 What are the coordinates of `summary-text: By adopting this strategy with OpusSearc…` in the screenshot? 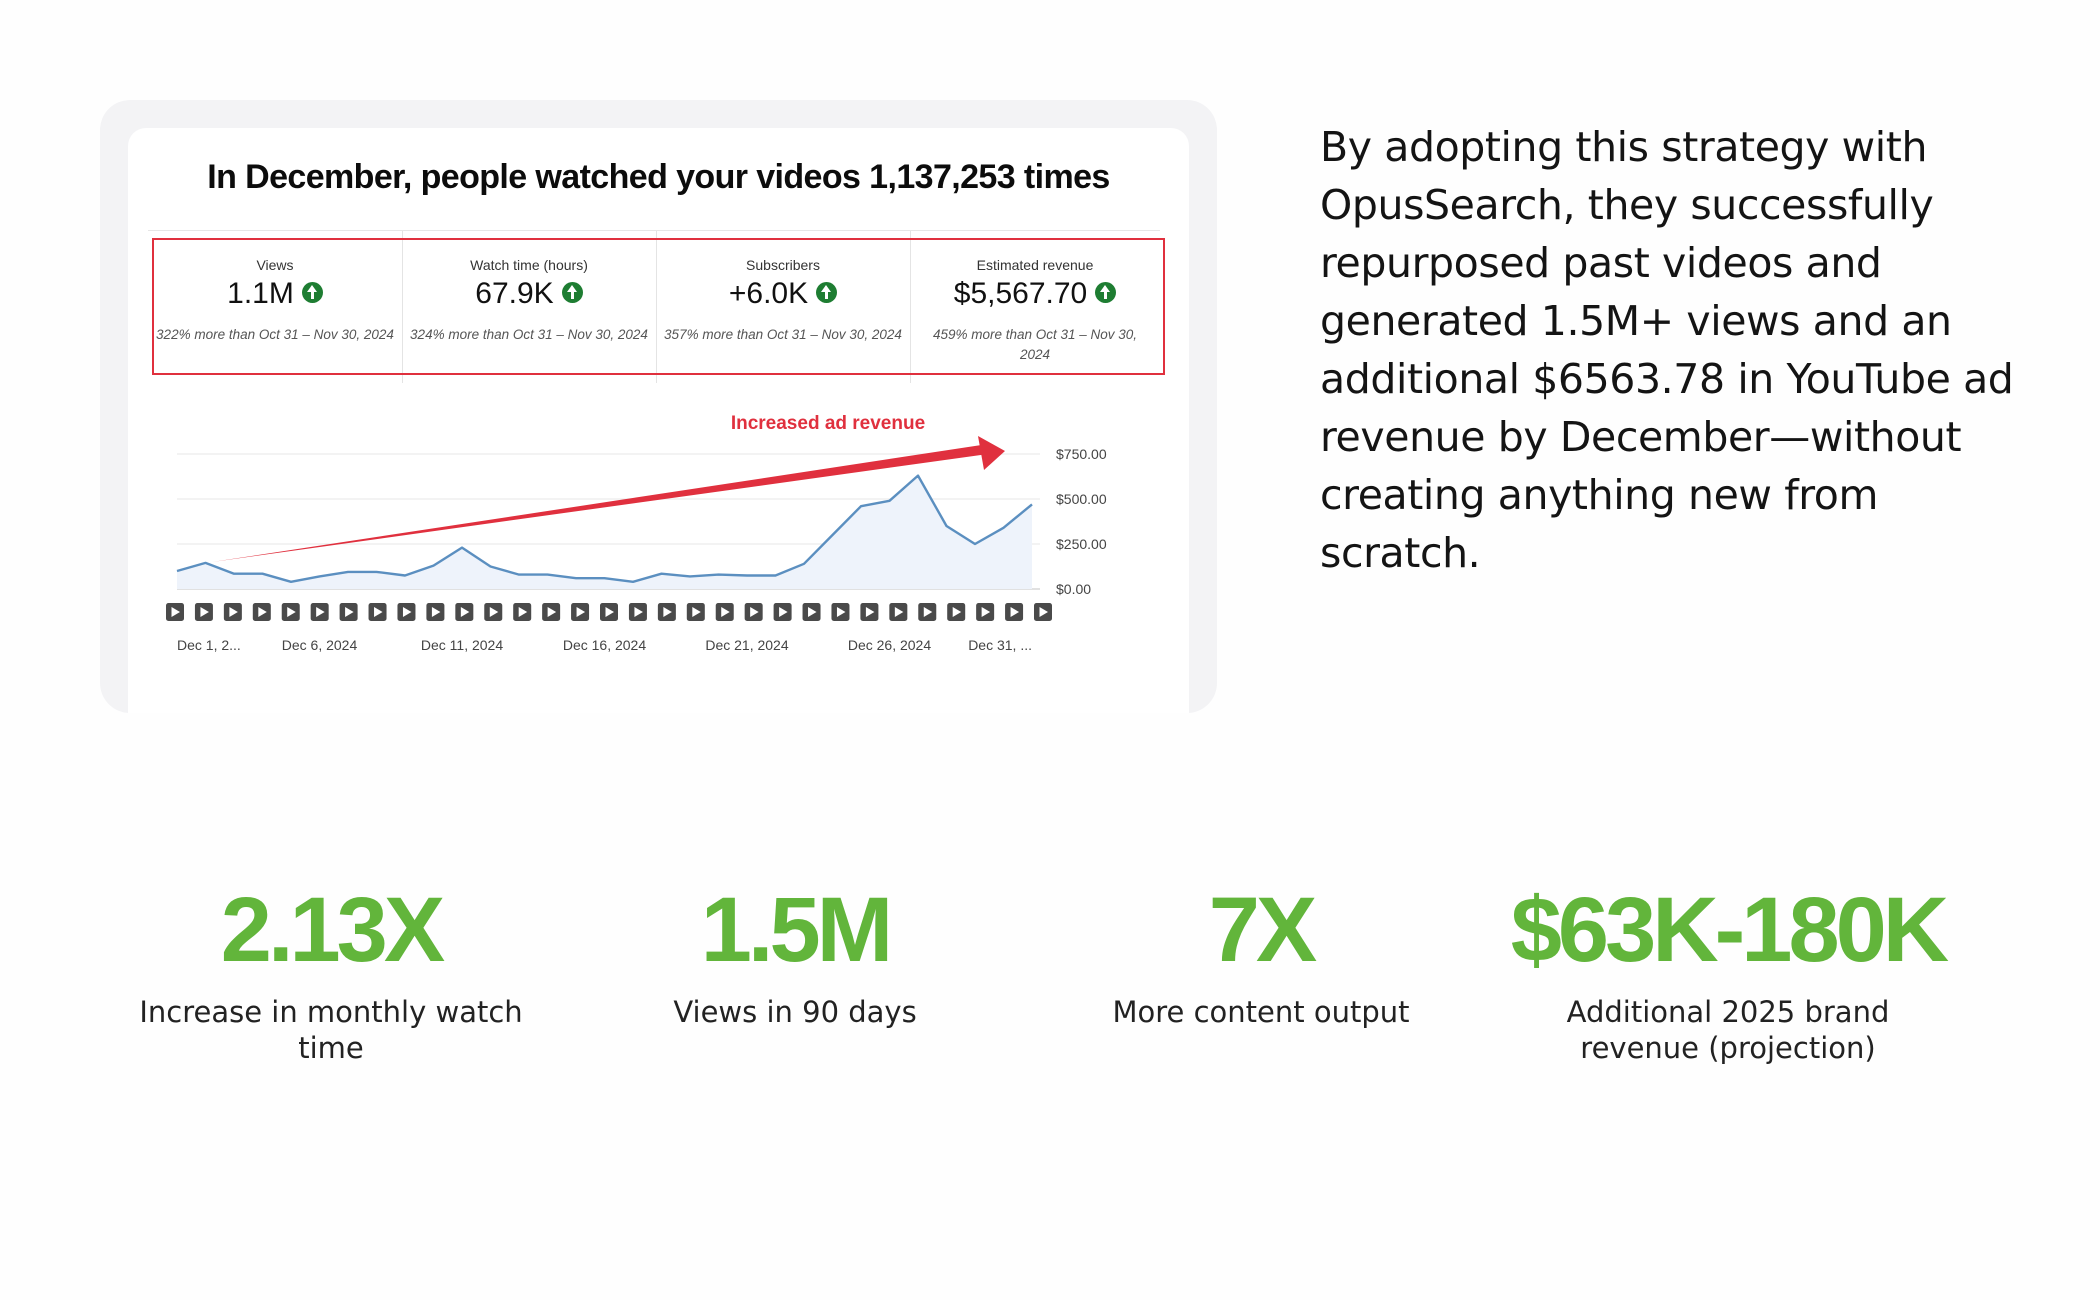 It's located at (1667, 350).